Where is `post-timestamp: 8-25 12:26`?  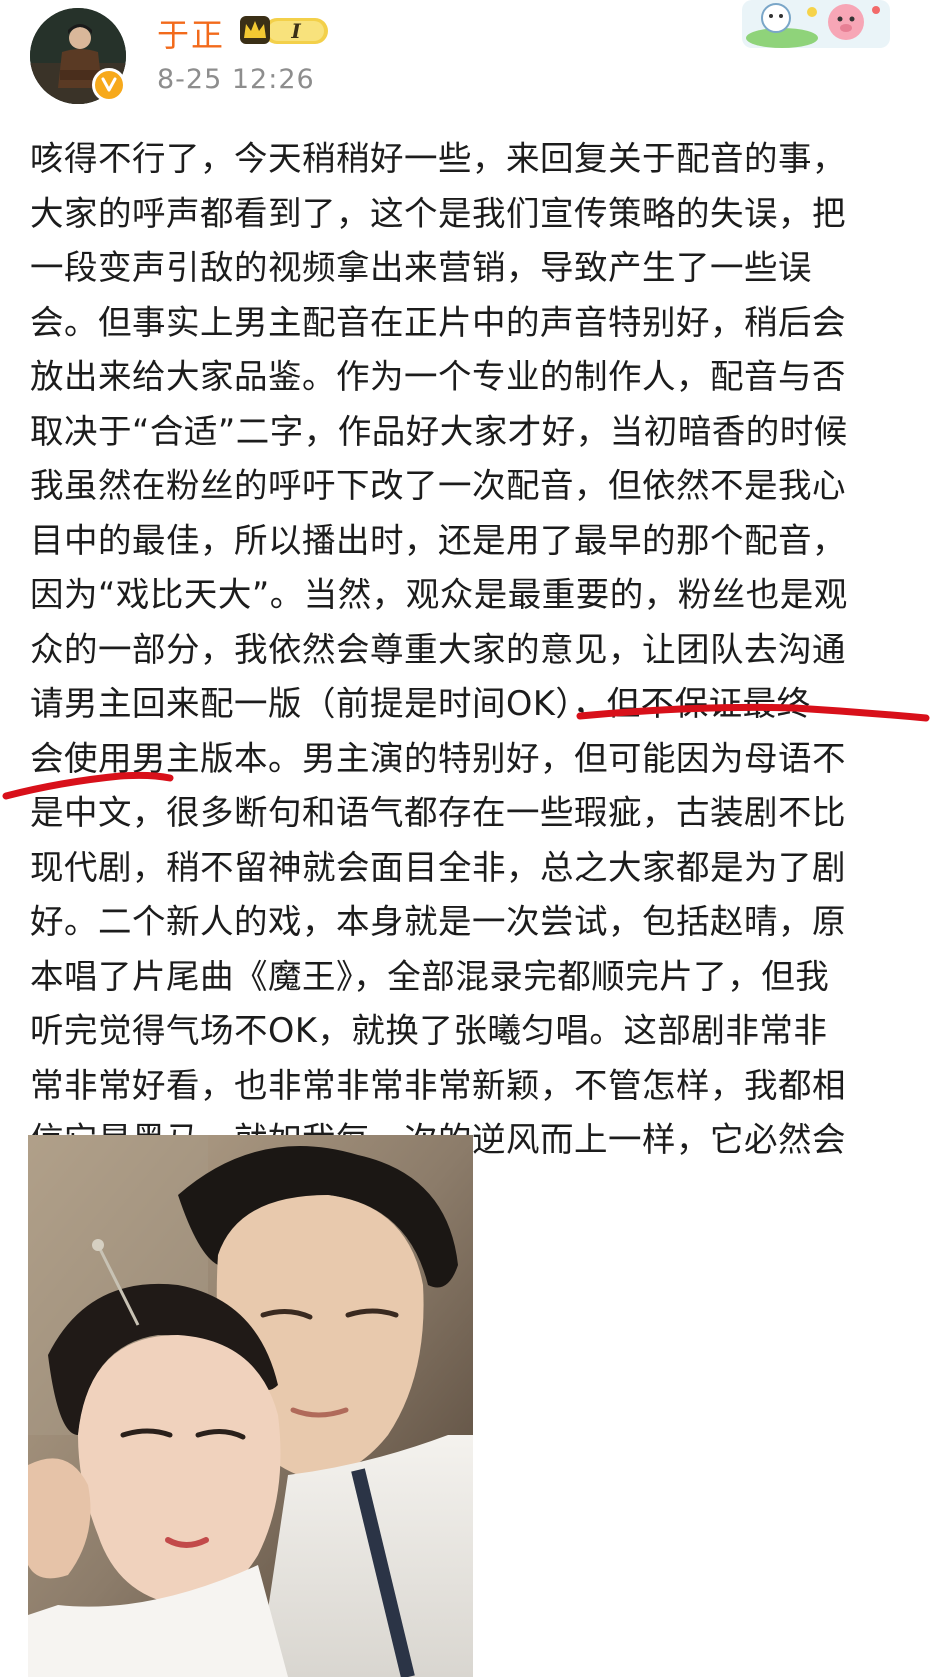
post-timestamp: 8-25 12:26 is located at coordinates (236, 79).